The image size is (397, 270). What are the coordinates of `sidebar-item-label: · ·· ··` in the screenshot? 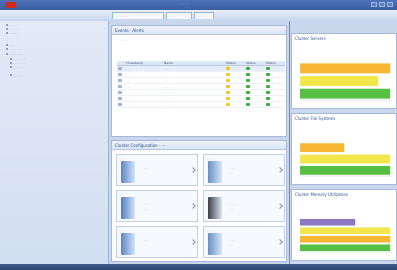 It's located at (12, 49).